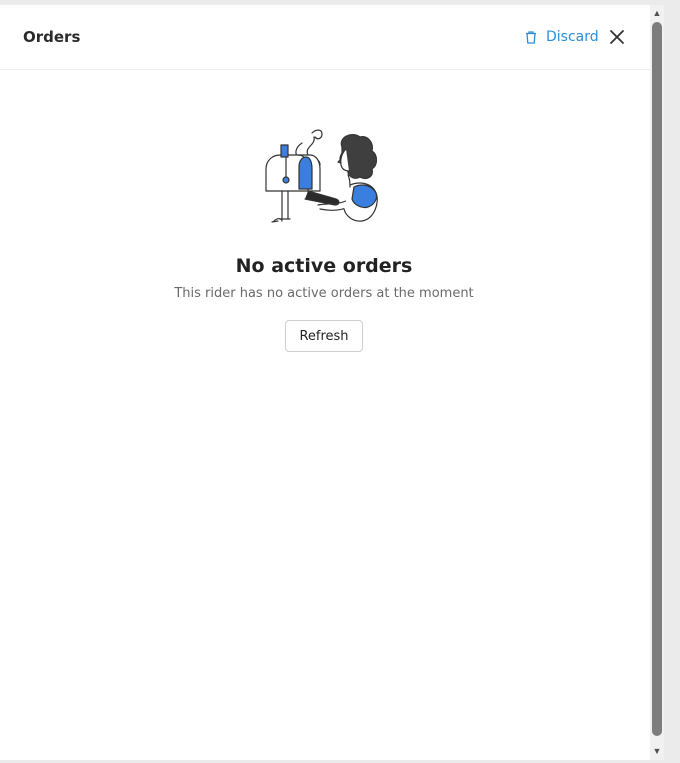 The width and height of the screenshot is (680, 763). Describe the element at coordinates (617, 41) in the screenshot. I see `close-icon` at that location.